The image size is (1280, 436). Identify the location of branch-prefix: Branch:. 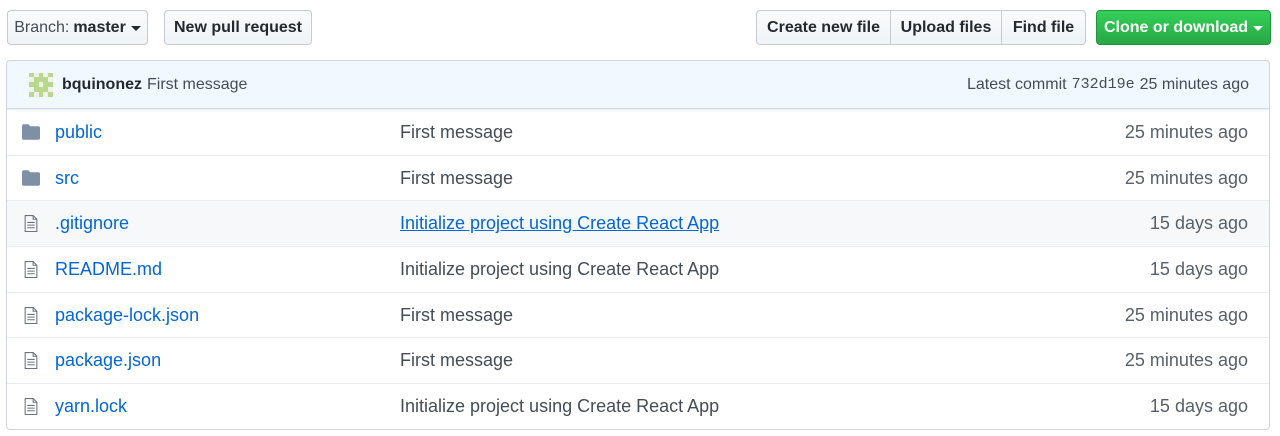
(42, 27).